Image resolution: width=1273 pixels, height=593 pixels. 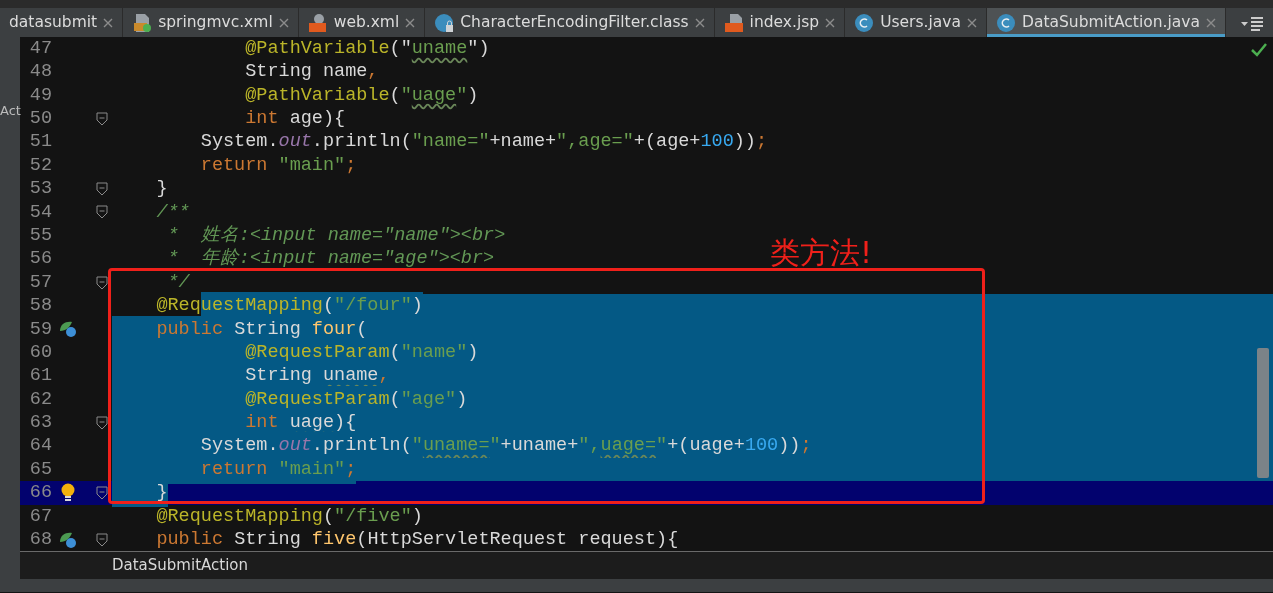 I want to click on line-number: 57, so click(x=40, y=282).